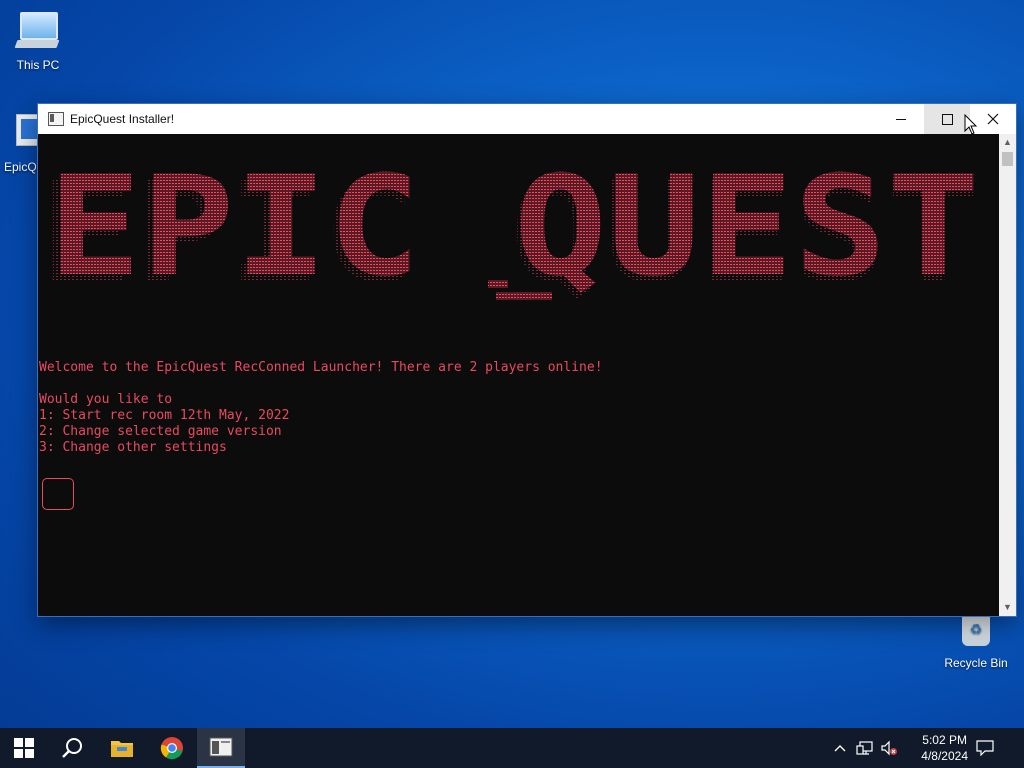 Image resolution: width=1024 pixels, height=768 pixels. Describe the element at coordinates (993, 119) in the screenshot. I see `close-icon` at that location.